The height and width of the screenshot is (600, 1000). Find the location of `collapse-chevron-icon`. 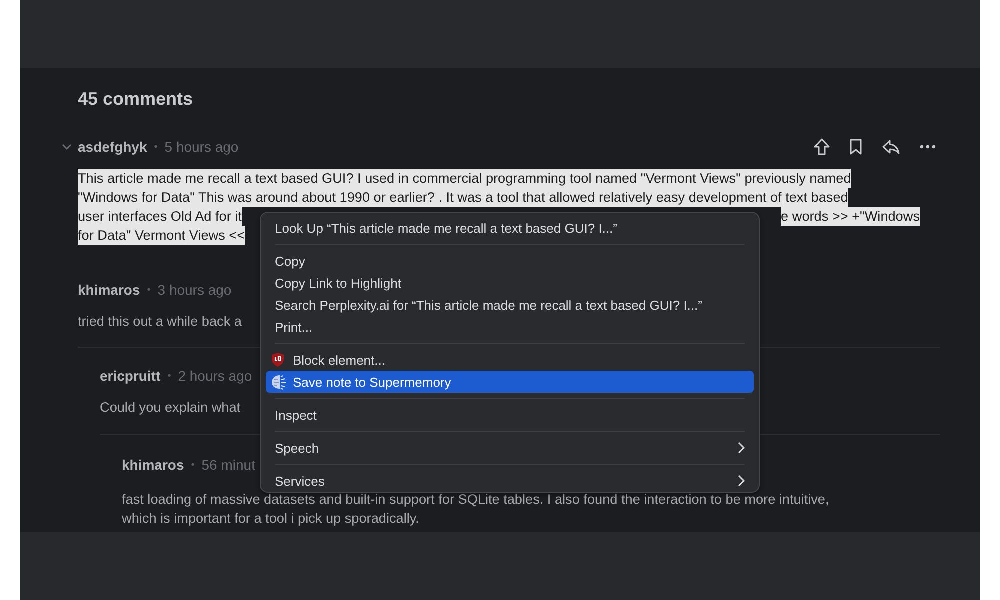

collapse-chevron-icon is located at coordinates (67, 147).